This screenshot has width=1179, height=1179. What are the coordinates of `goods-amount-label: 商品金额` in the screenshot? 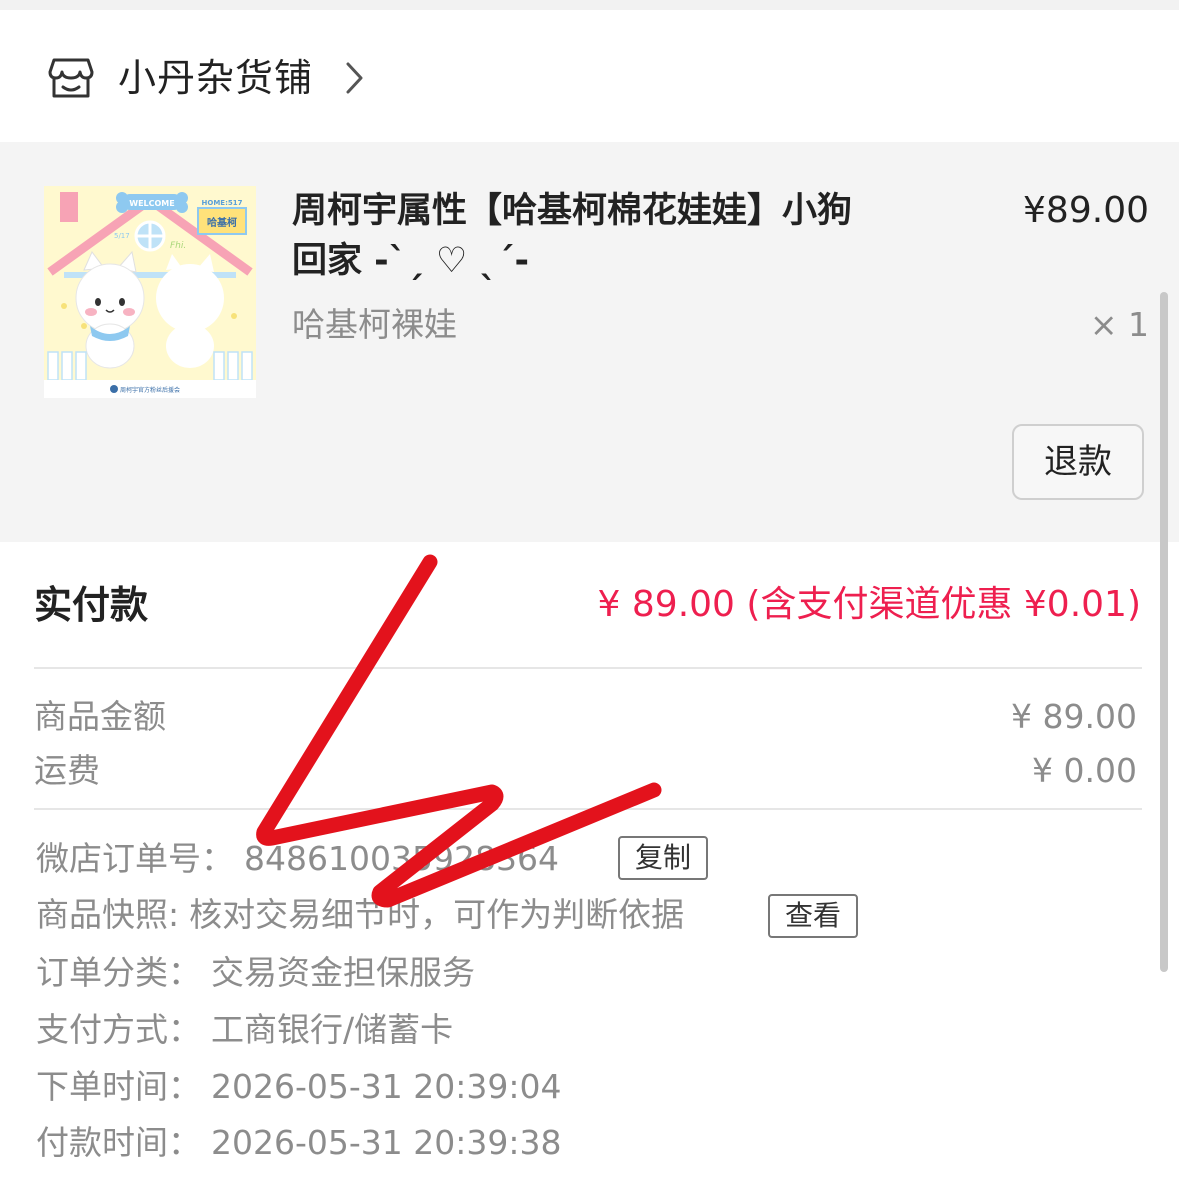 It's located at (100, 716).